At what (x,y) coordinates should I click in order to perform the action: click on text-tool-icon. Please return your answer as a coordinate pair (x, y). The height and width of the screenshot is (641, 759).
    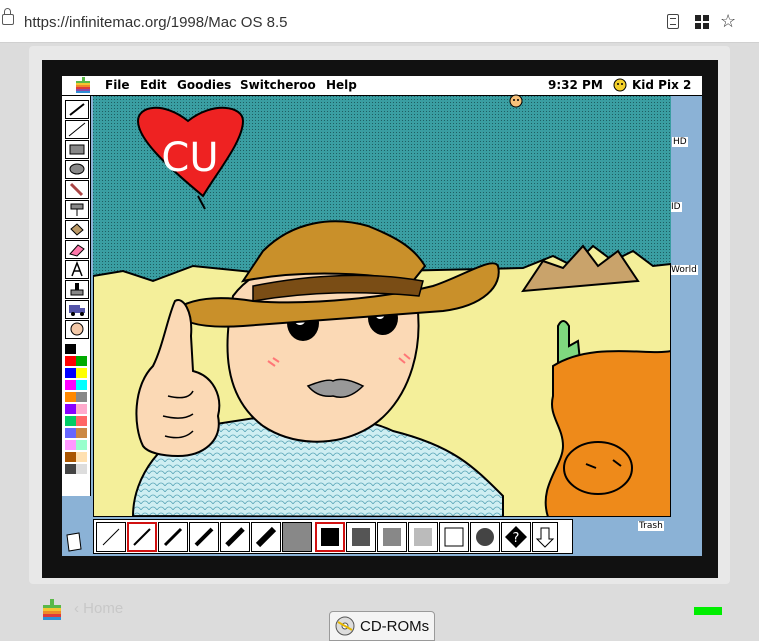
    Looking at the image, I should click on (77, 269).